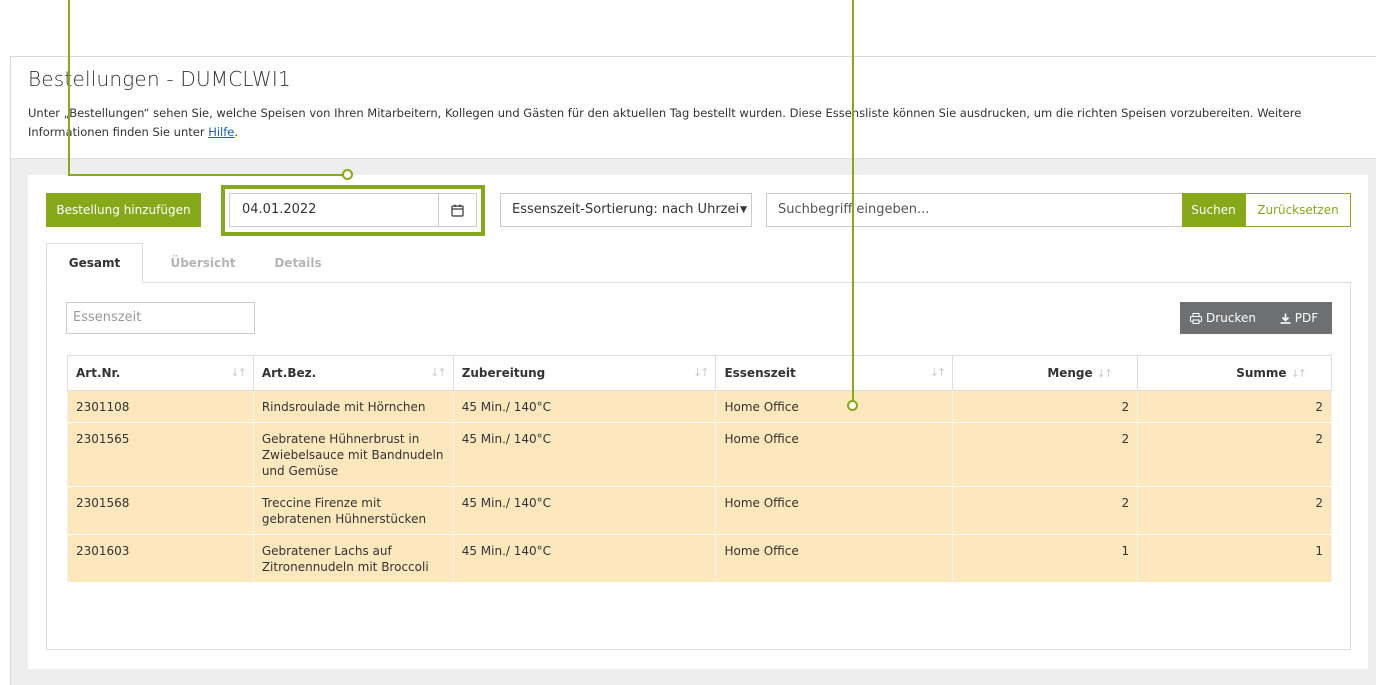 The height and width of the screenshot is (685, 1376). I want to click on cell-menge: 1, so click(1045, 558).